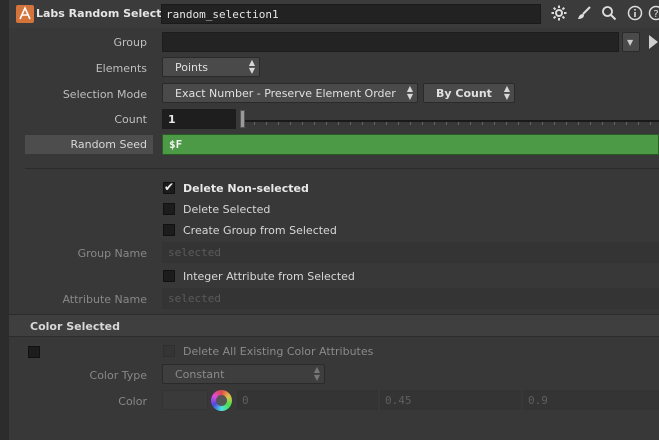  Describe the element at coordinates (104, 94) in the screenshot. I see `selection-mode-label: Selection Mode` at that location.